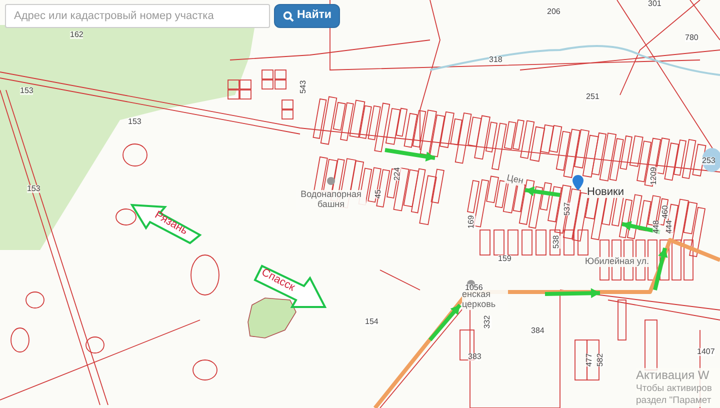  I want to click on parcel-number: 780, so click(691, 38).